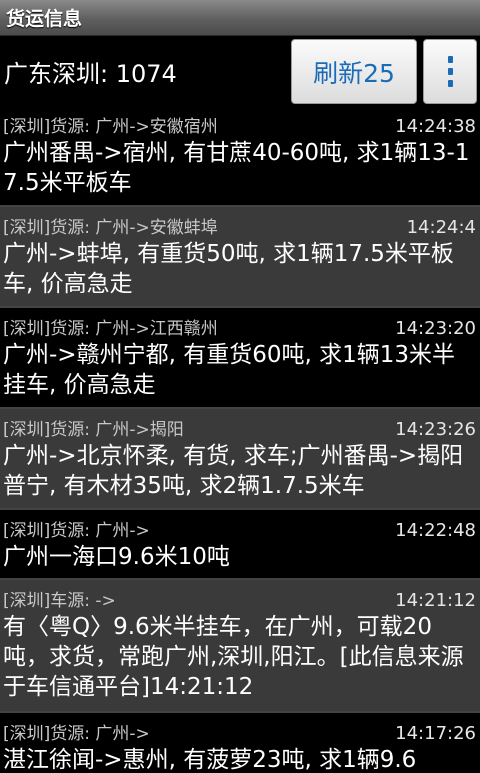 This screenshot has width=480, height=773. I want to click on item-time: 14:17:26, so click(435, 733).